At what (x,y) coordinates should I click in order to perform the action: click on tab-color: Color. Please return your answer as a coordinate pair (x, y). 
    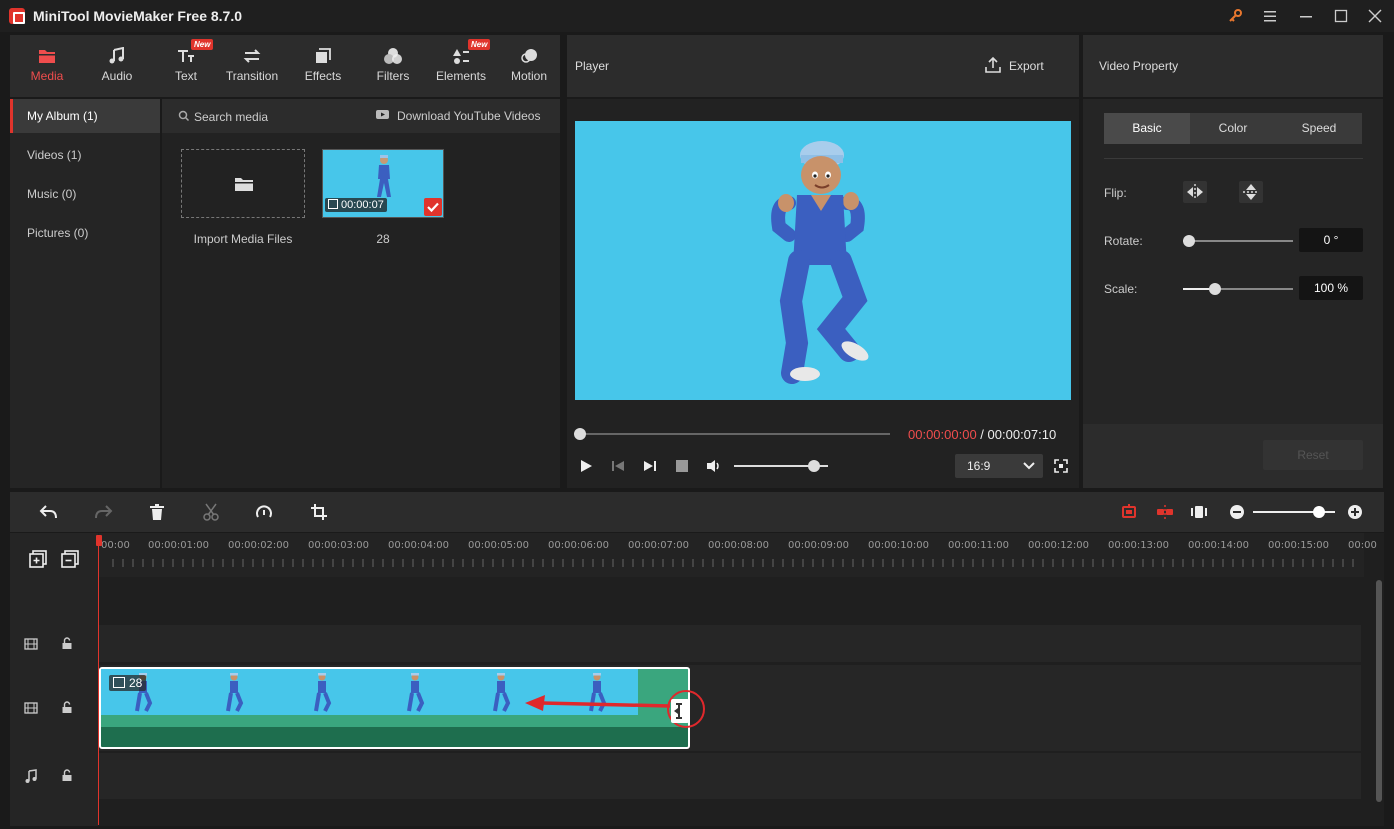
    Looking at the image, I should click on (1233, 128).